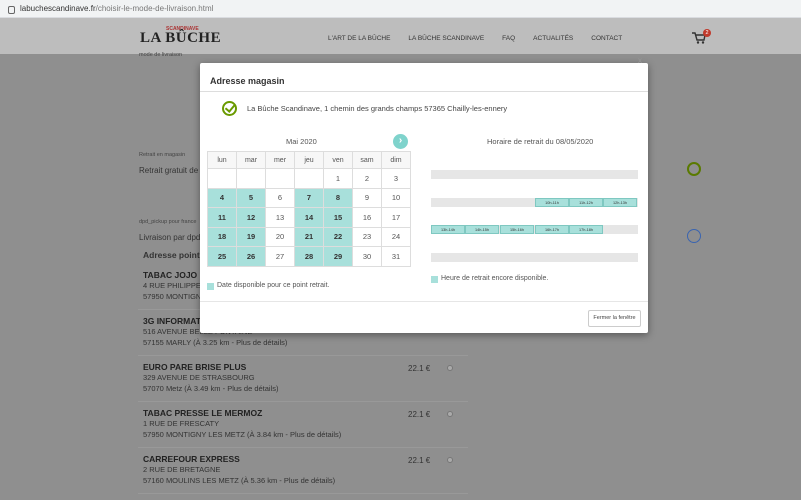 The image size is (801, 500). Describe the element at coordinates (396, 236) in the screenshot. I see `calendar-day: 24` at that location.